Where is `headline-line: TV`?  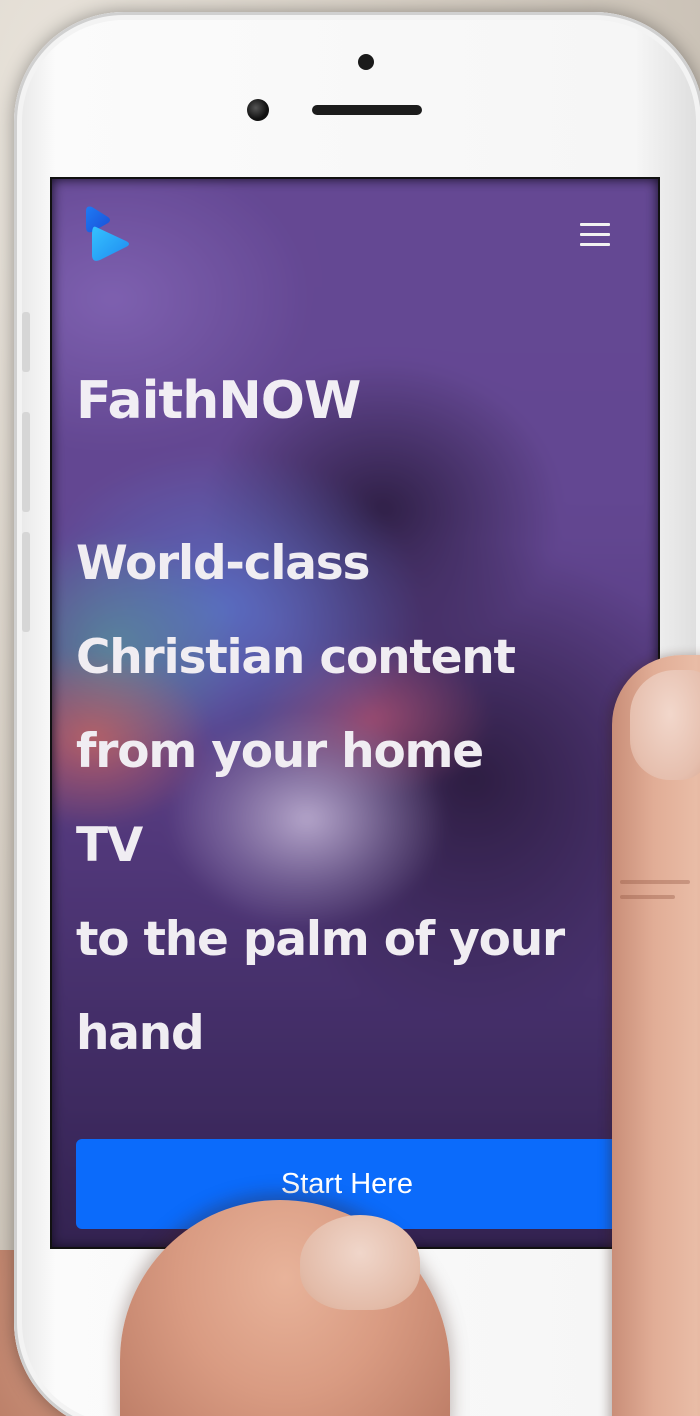 headline-line: TV is located at coordinates (109, 845).